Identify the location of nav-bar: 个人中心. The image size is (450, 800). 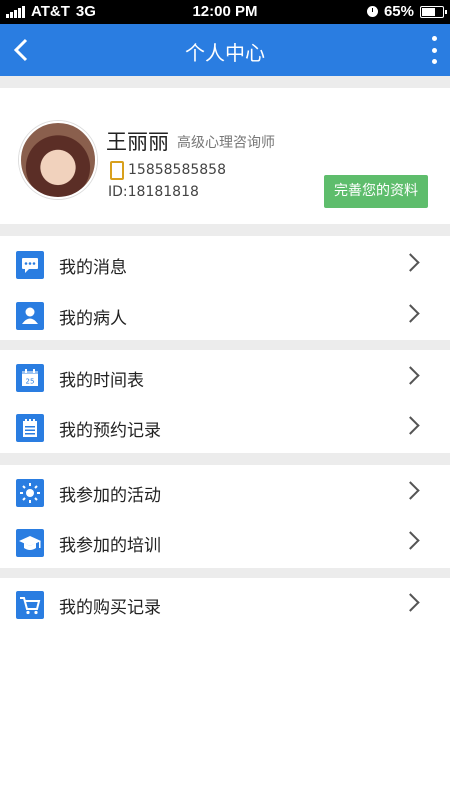
(225, 50).